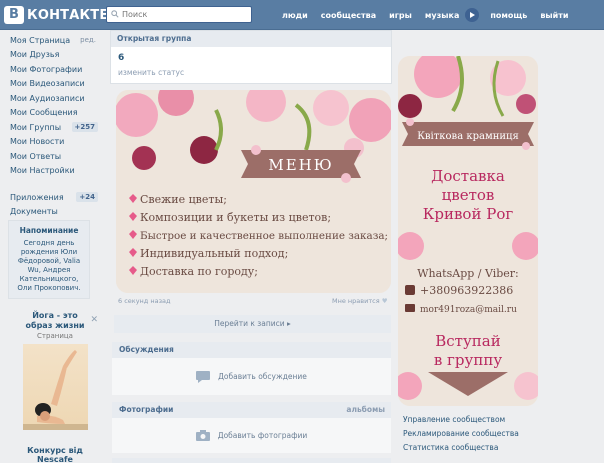 This screenshot has width=604, height=463. I want to click on menu-line-1: Свежие цветы;, so click(183, 199).